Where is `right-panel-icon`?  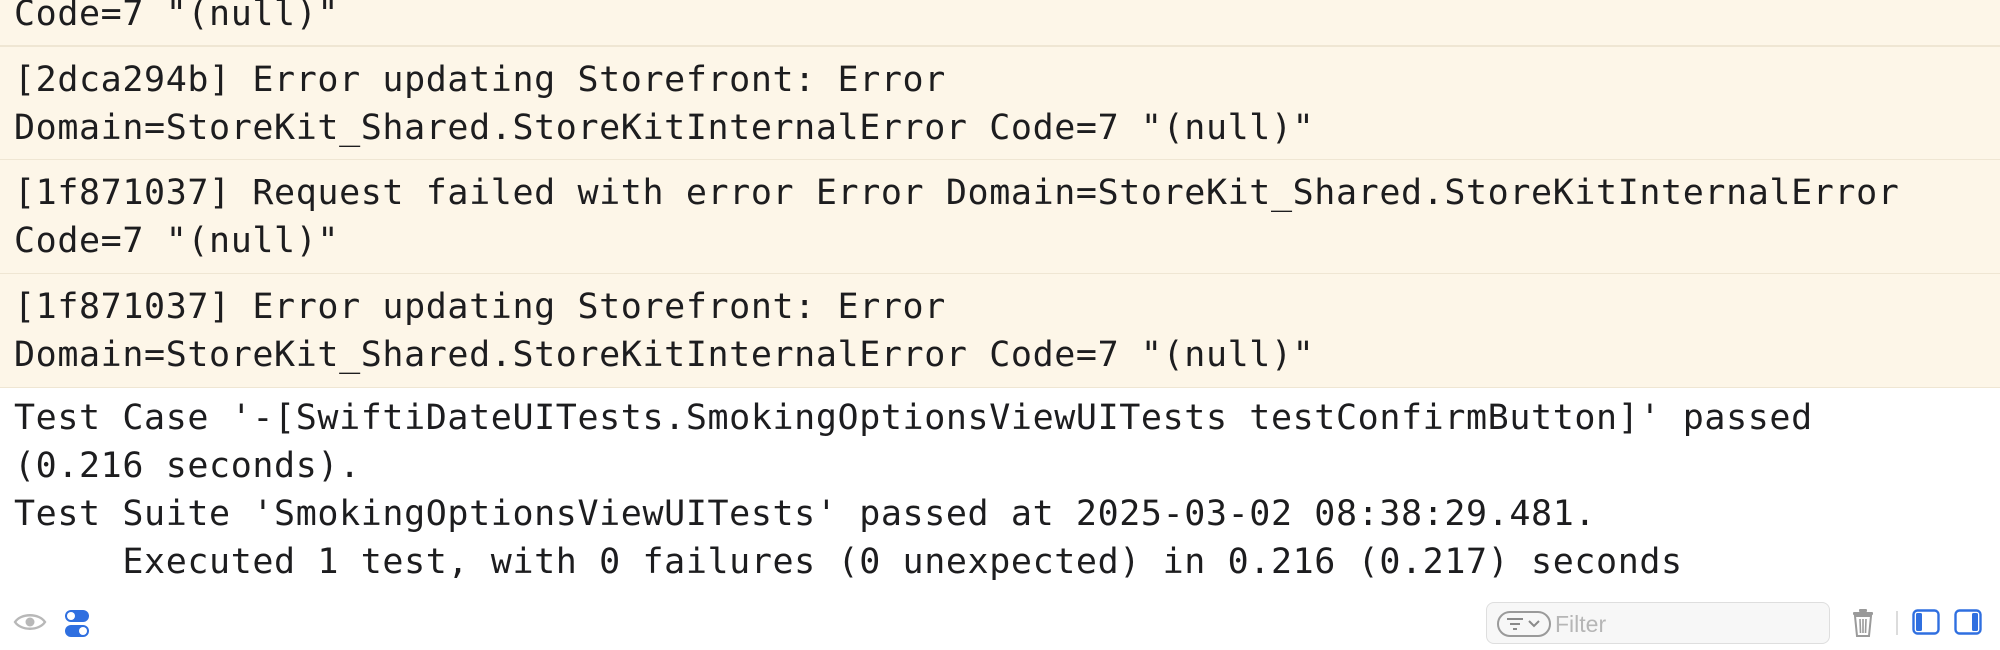
right-panel-icon is located at coordinates (1968, 622).